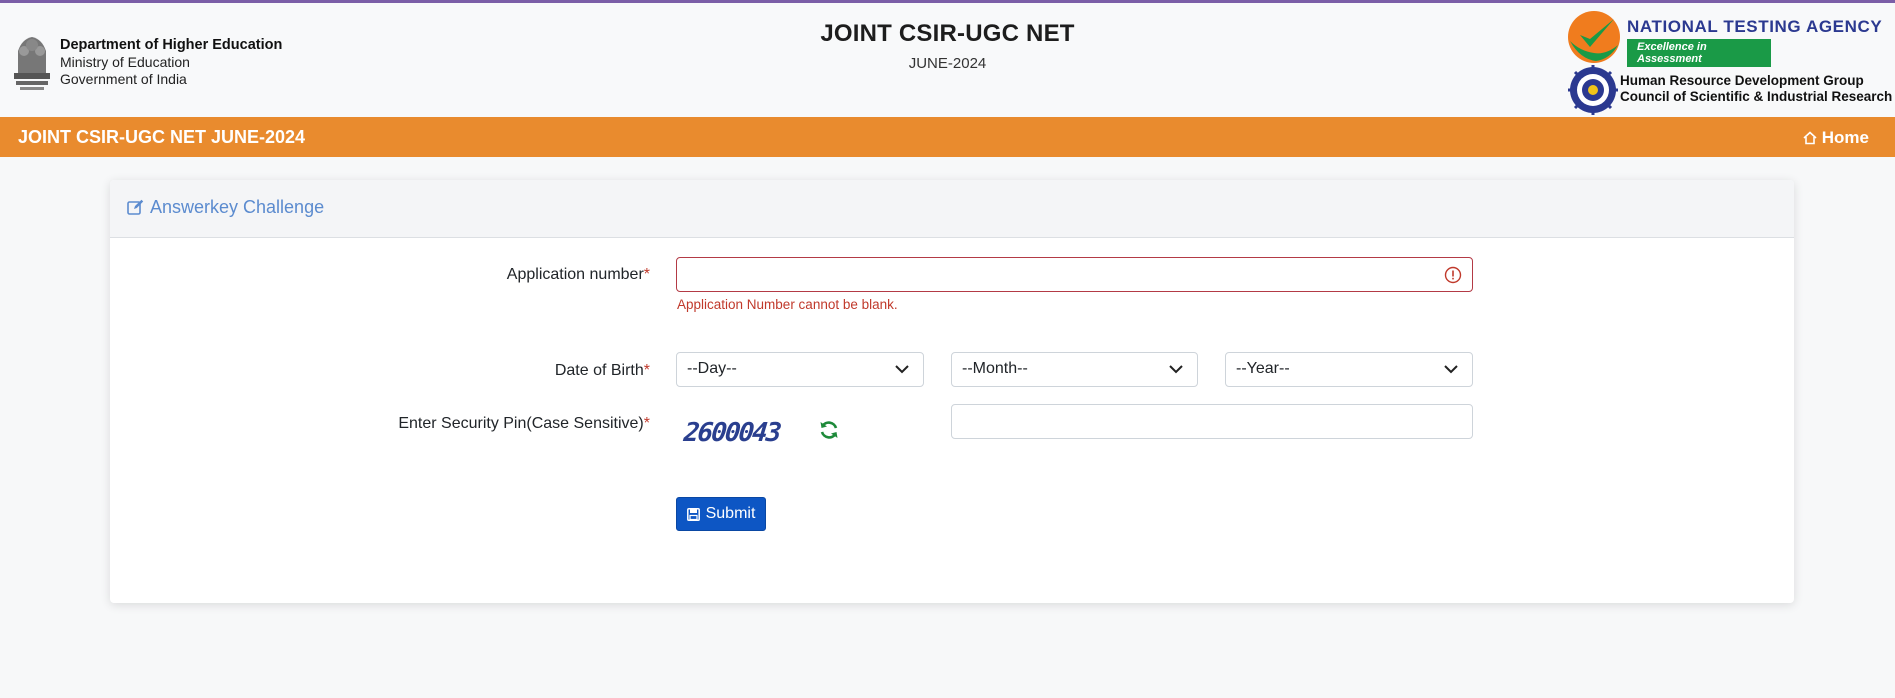  I want to click on application-number-input, so click(1074, 274).